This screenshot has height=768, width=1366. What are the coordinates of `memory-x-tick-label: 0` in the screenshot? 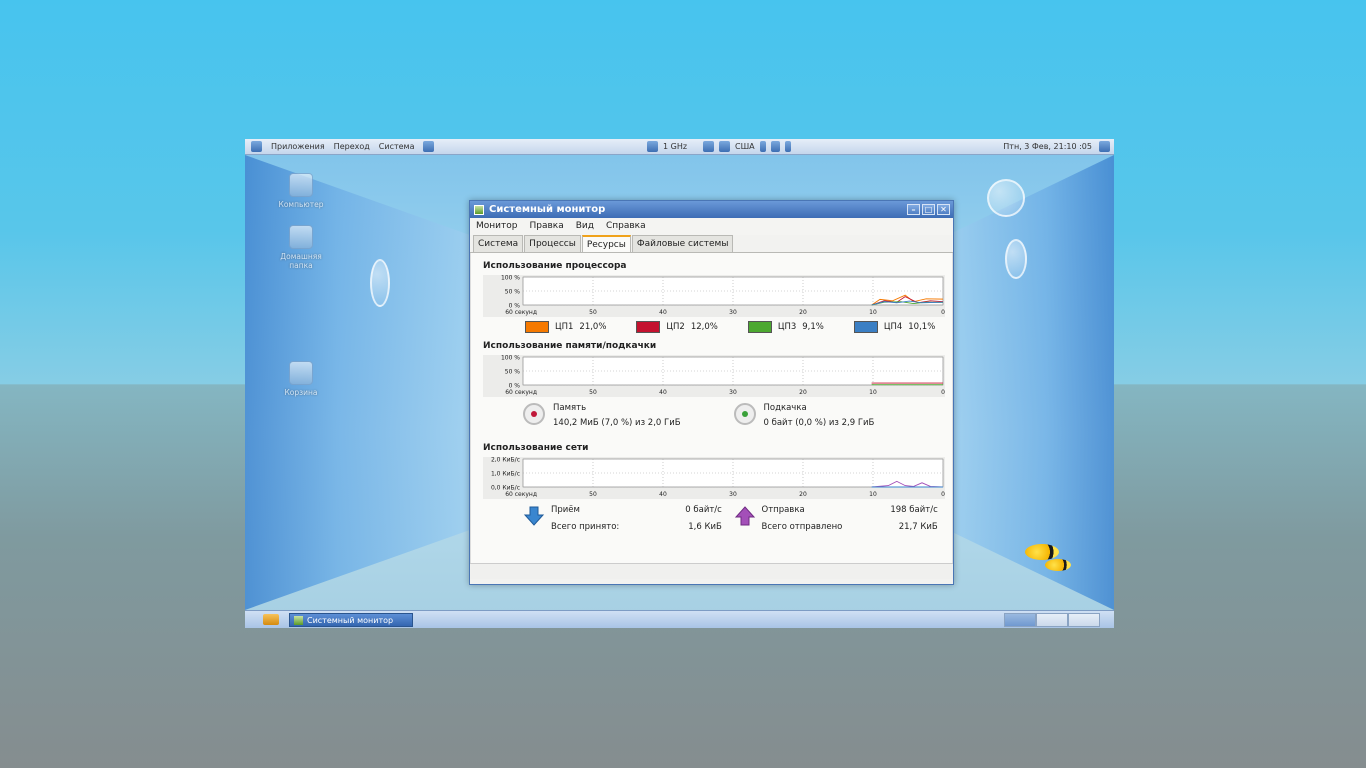 It's located at (943, 392).